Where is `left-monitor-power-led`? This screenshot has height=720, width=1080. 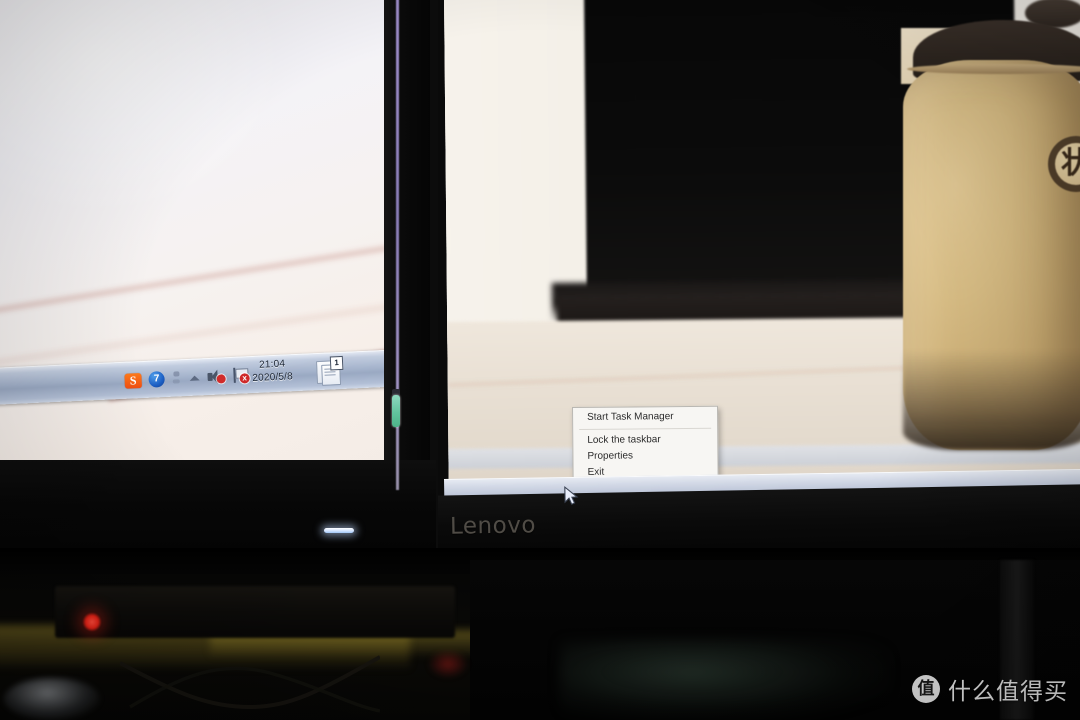 left-monitor-power-led is located at coordinates (339, 530).